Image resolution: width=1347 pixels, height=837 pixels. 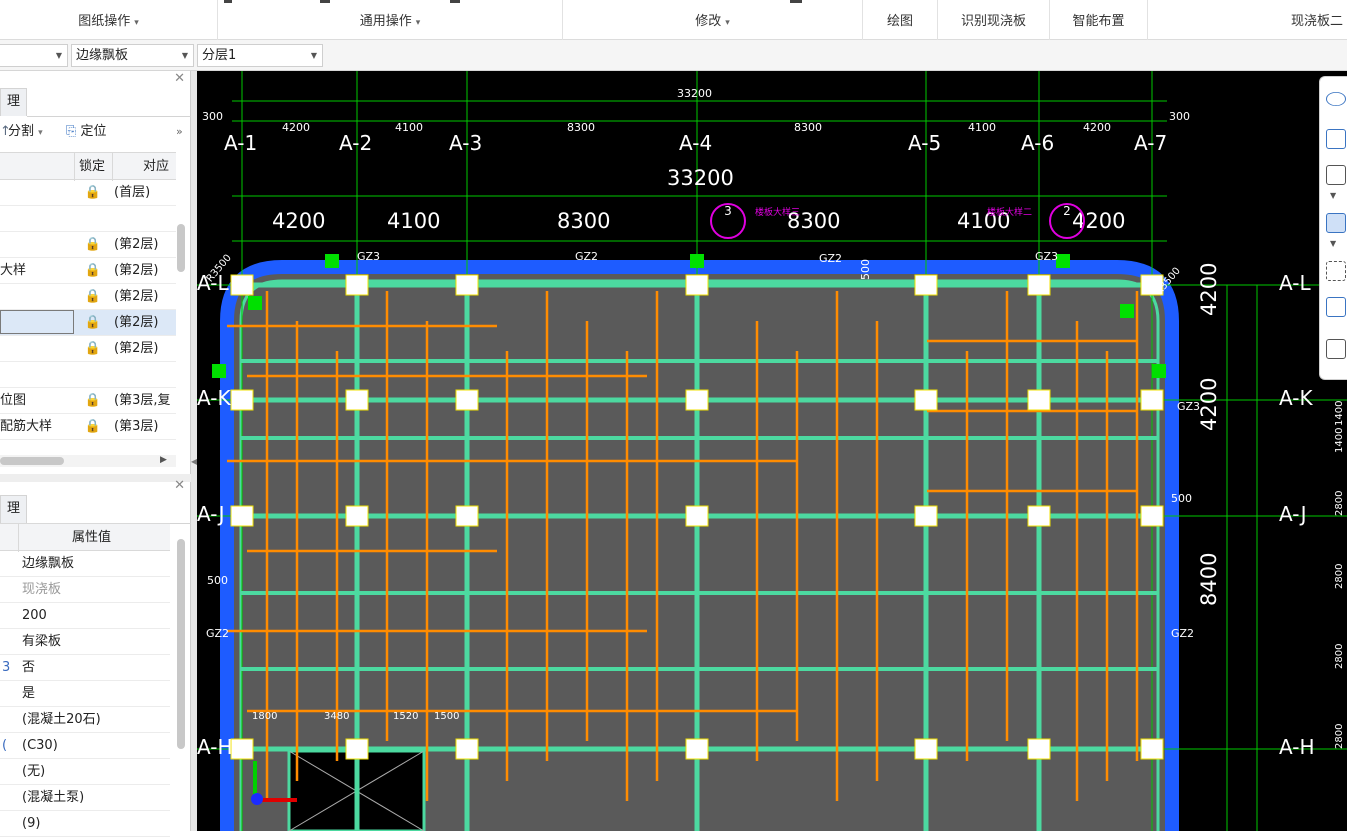 I want to click on drawing-list-header: 锁定 对应, so click(x=88, y=166).